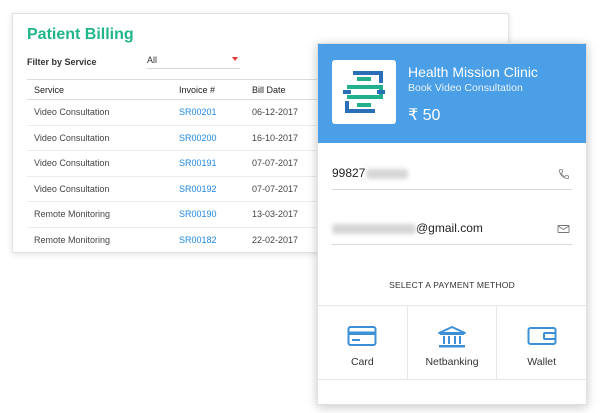 The image size is (600, 413). I want to click on payment-method-title: SELECT A PAYMENT METHOD, so click(452, 285).